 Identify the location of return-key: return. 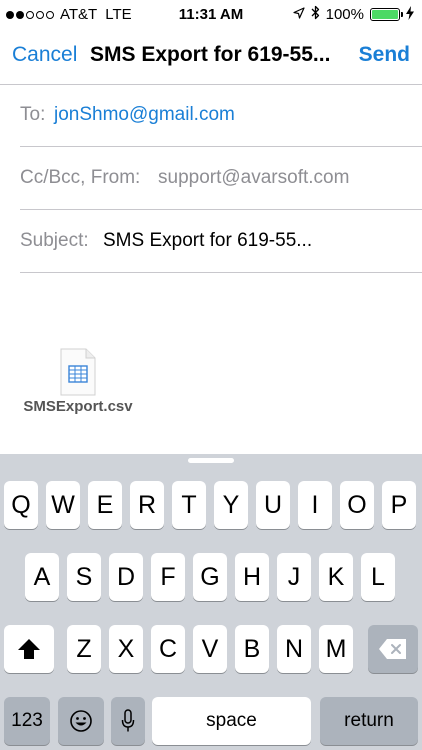
(369, 721).